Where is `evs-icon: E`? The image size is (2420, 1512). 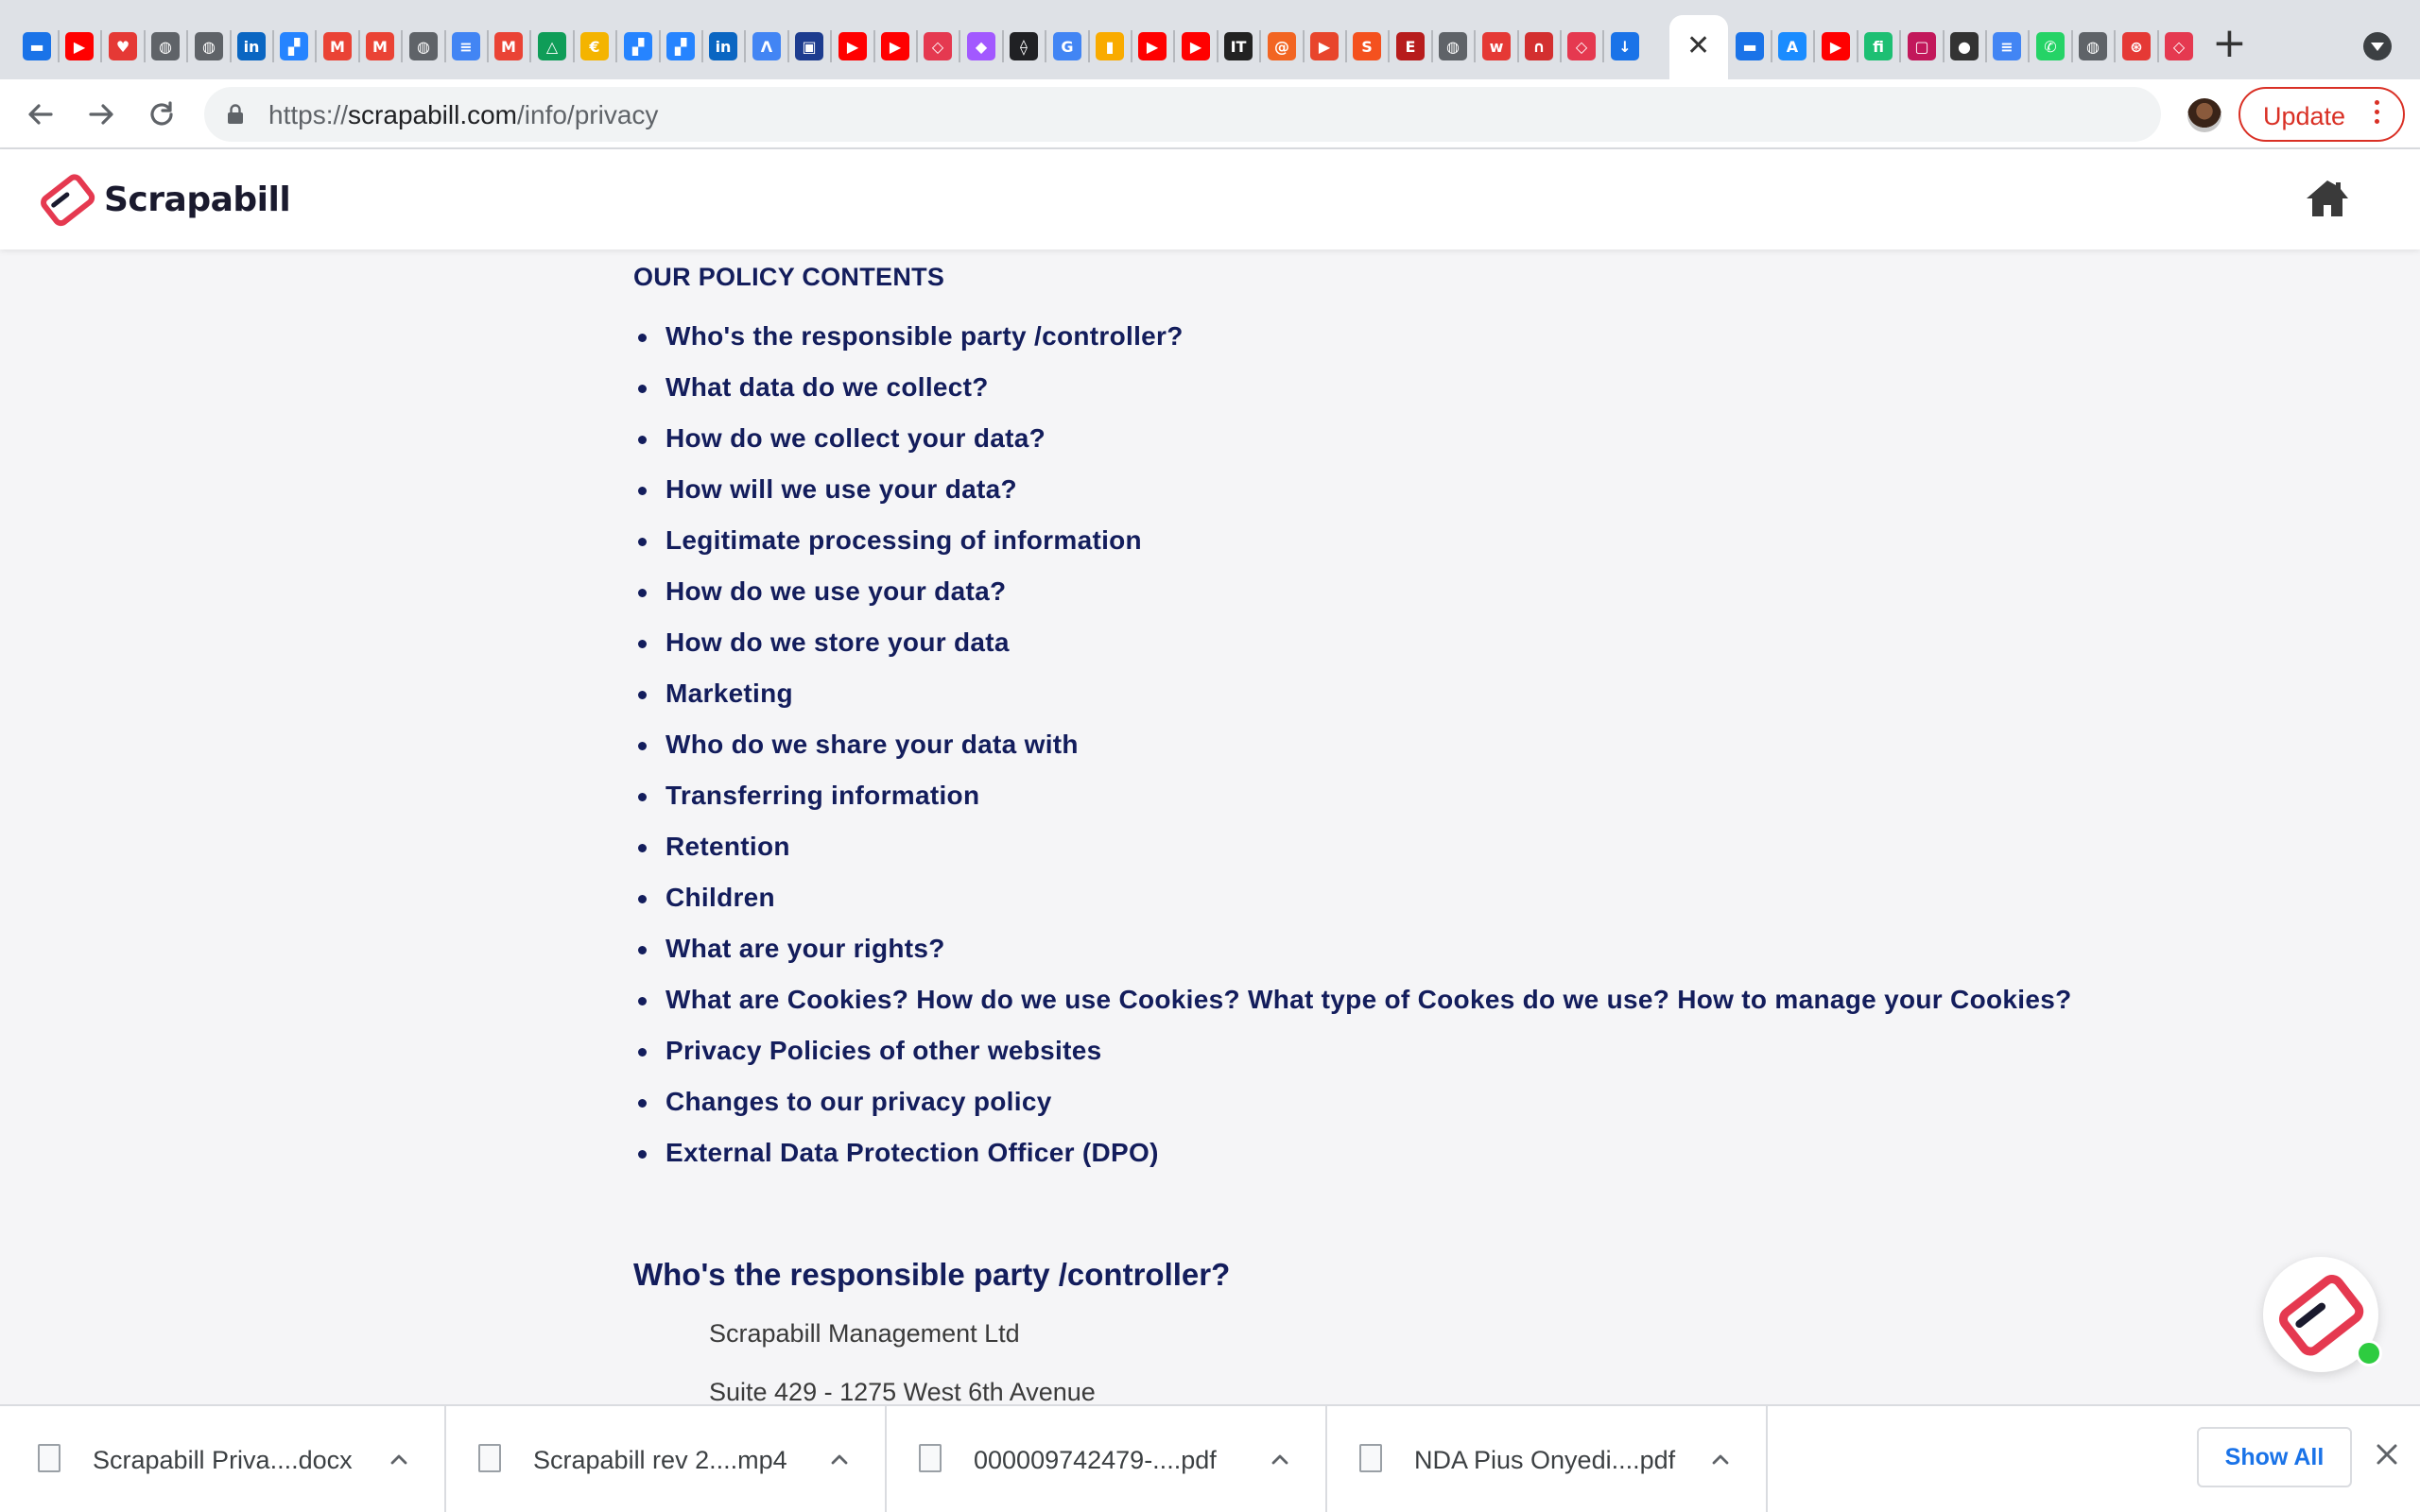 evs-icon: E is located at coordinates (1410, 46).